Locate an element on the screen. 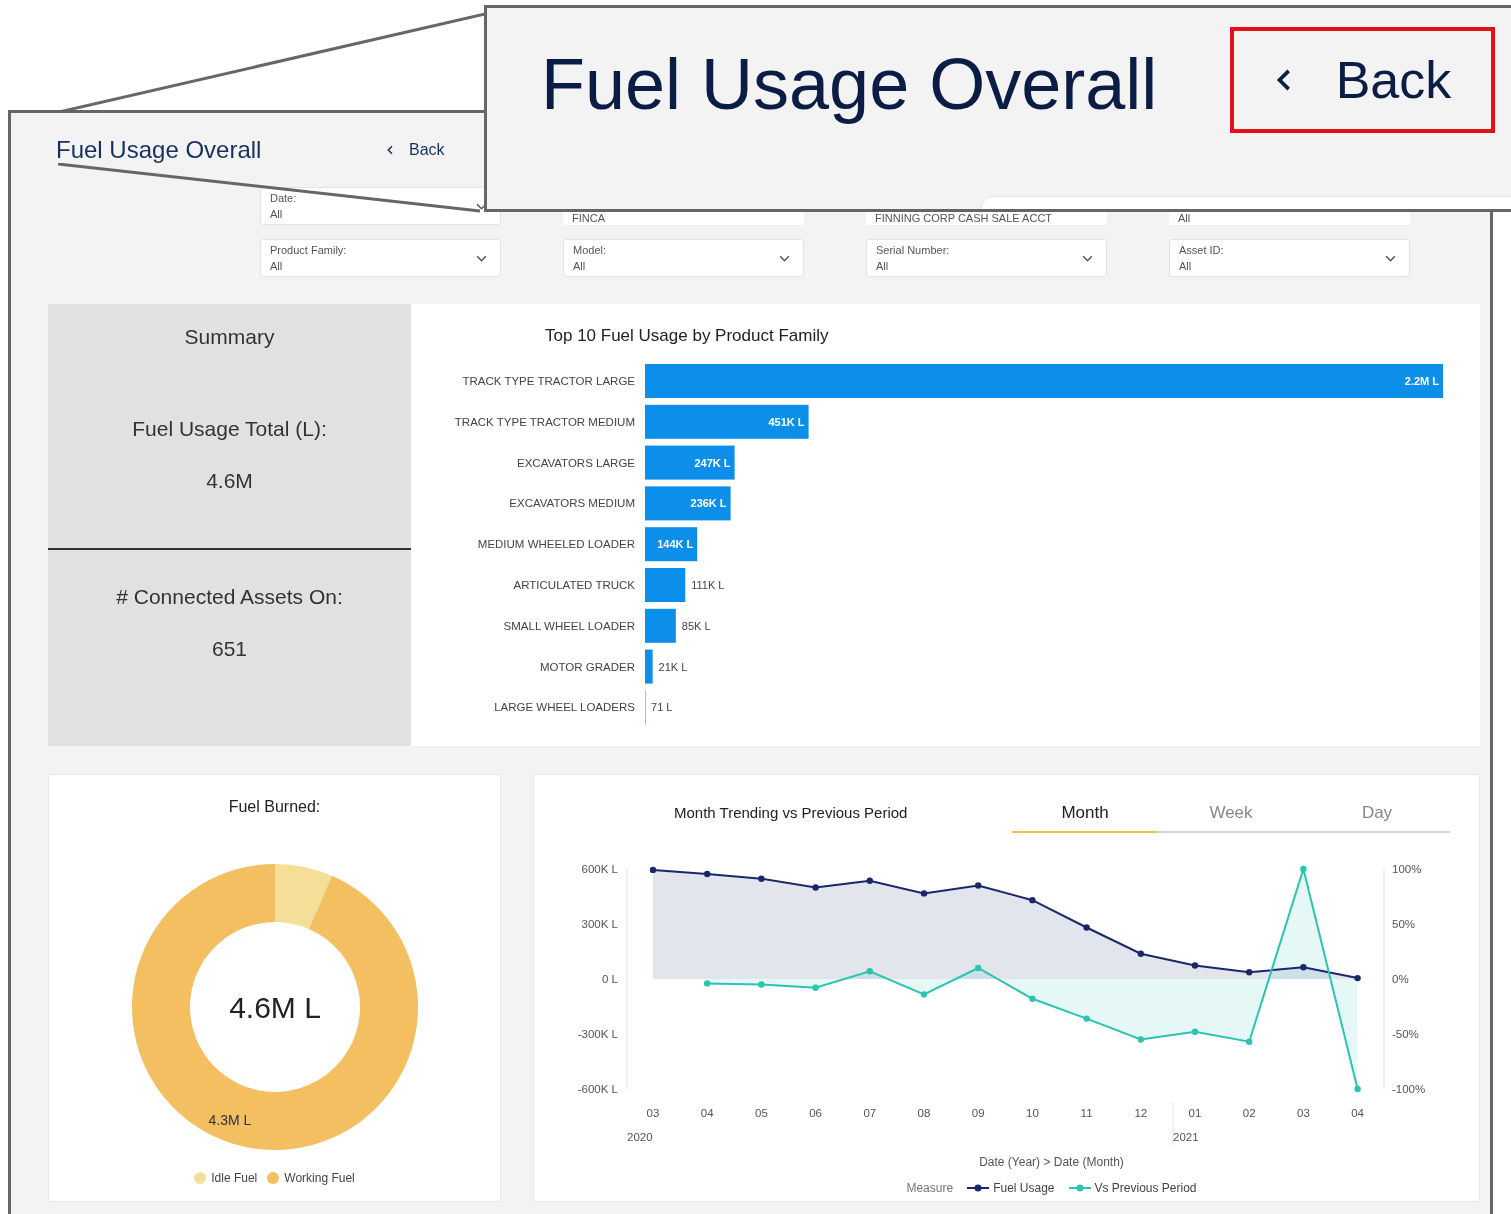 The width and height of the screenshot is (1511, 1214). filter-label: Asset ID: is located at coordinates (1201, 250).